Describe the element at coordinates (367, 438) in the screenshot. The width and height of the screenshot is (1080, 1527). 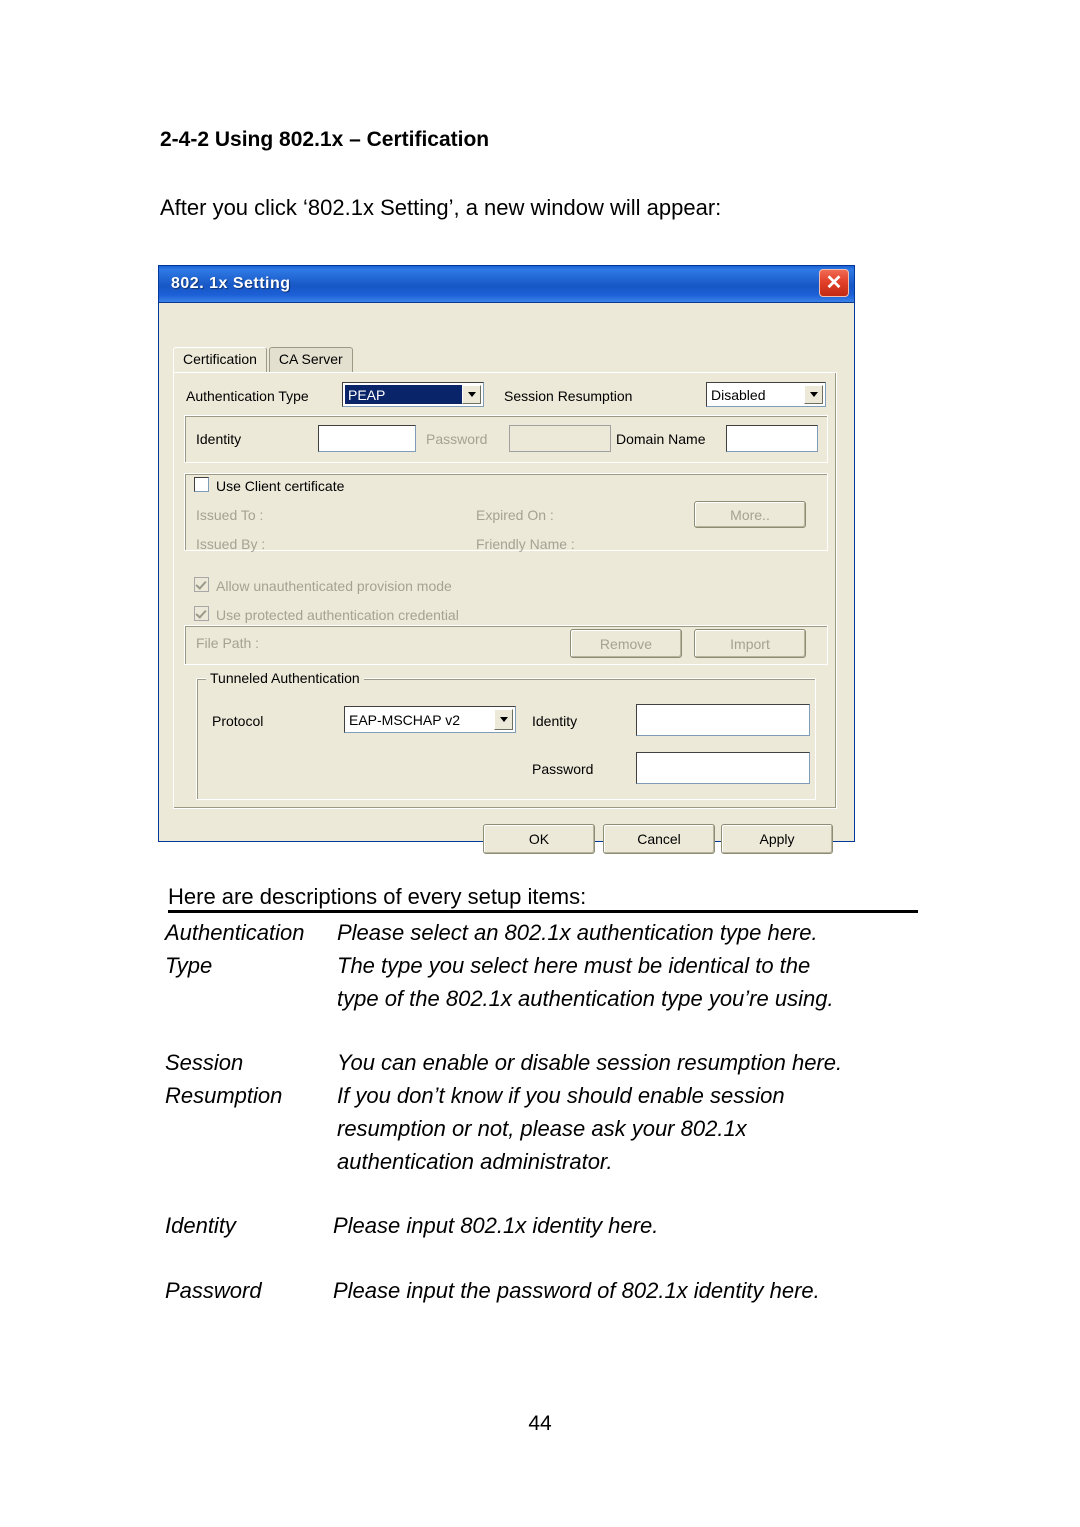
I see `identity-input` at that location.